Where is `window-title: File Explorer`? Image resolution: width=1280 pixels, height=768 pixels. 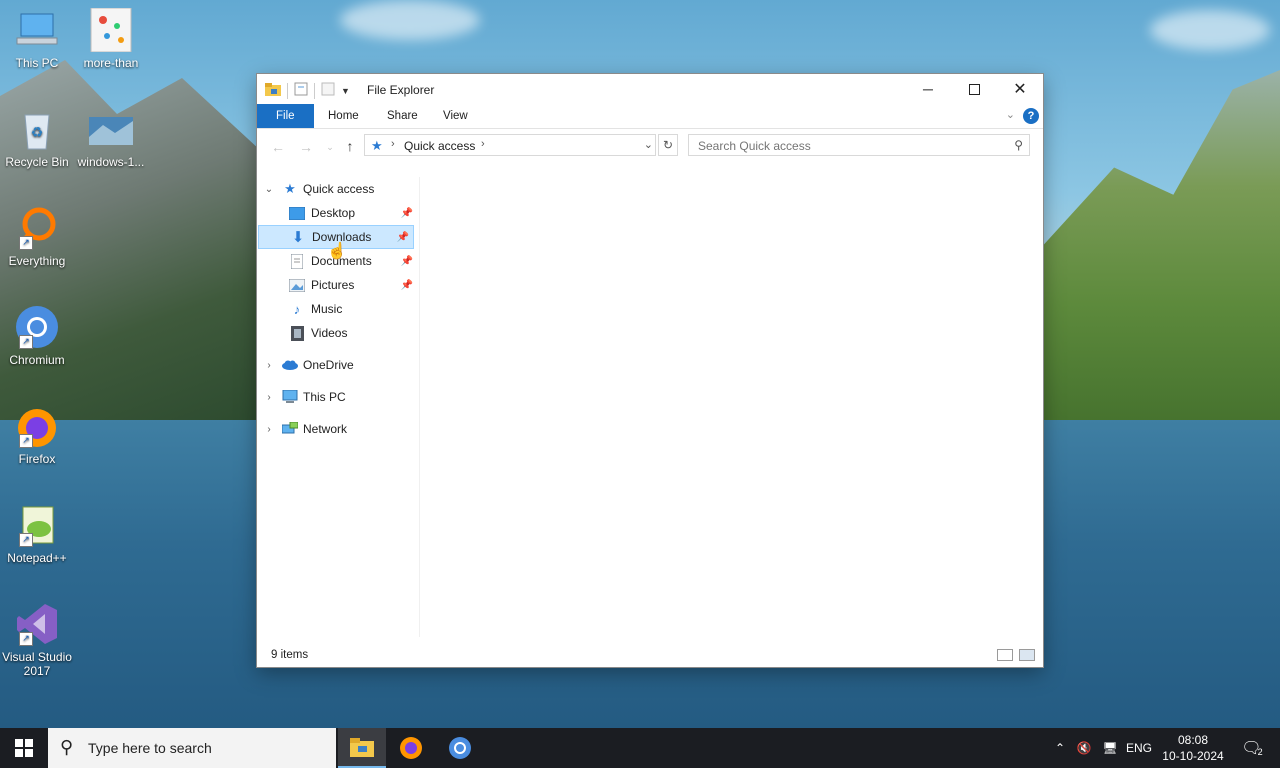 window-title: File Explorer is located at coordinates (401, 90).